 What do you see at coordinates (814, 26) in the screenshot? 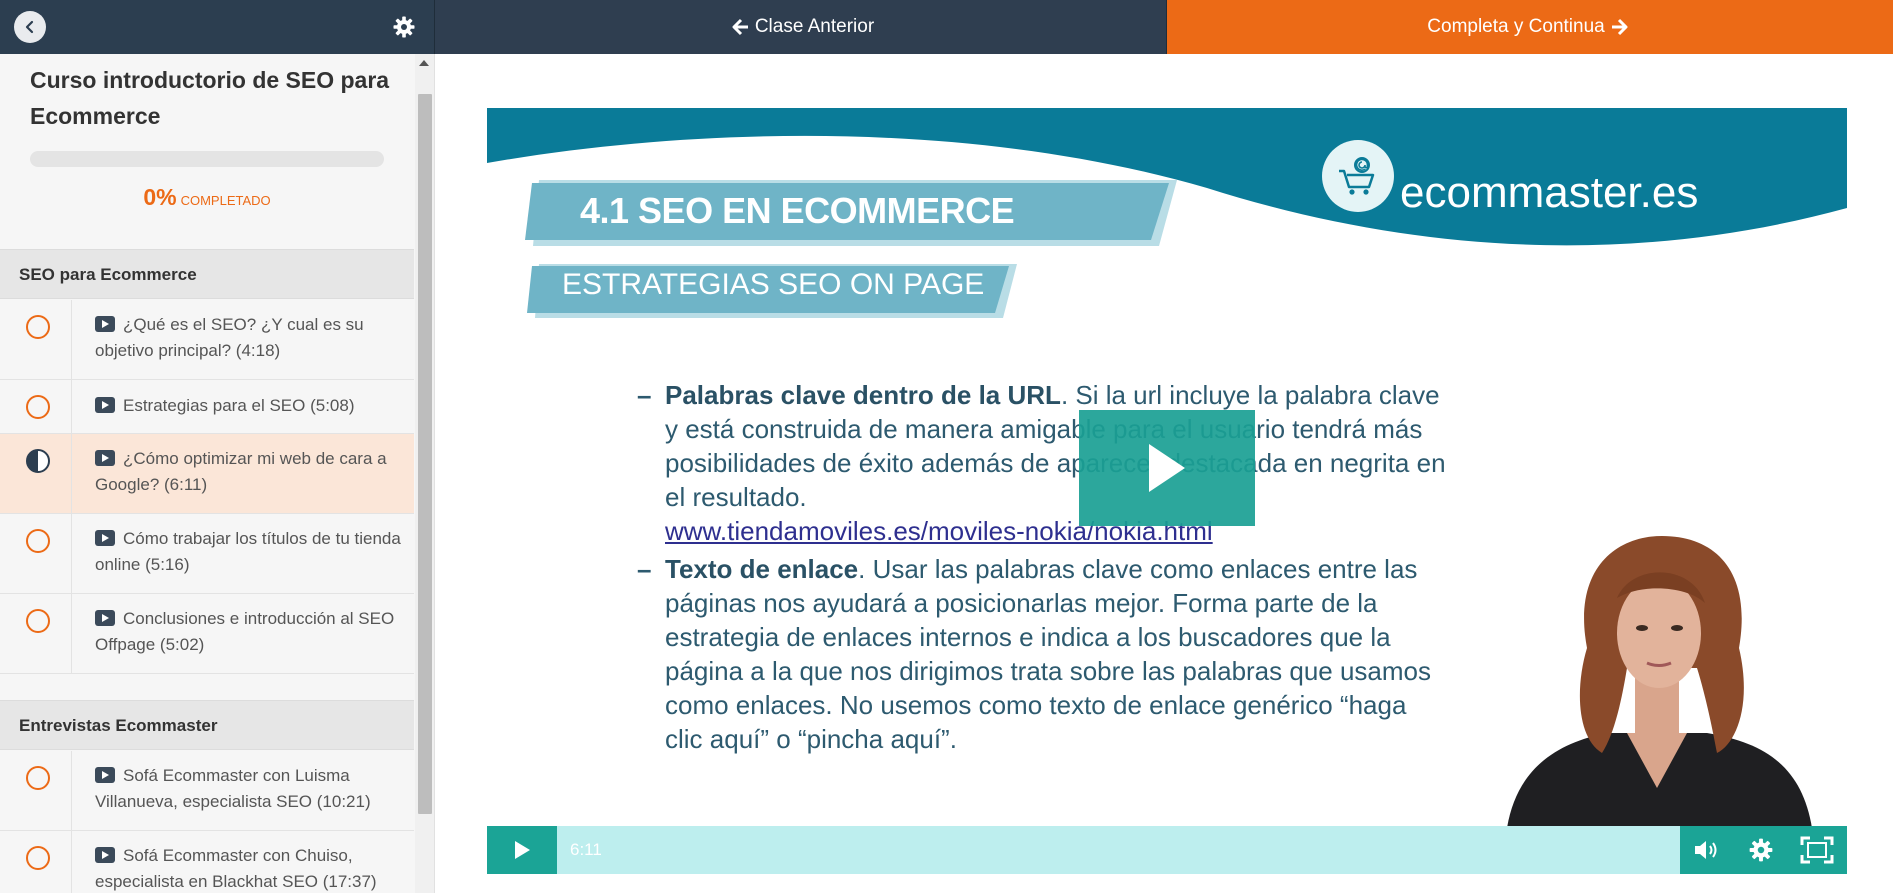
I see `previous-lesson-label: Clase Anterior` at bounding box center [814, 26].